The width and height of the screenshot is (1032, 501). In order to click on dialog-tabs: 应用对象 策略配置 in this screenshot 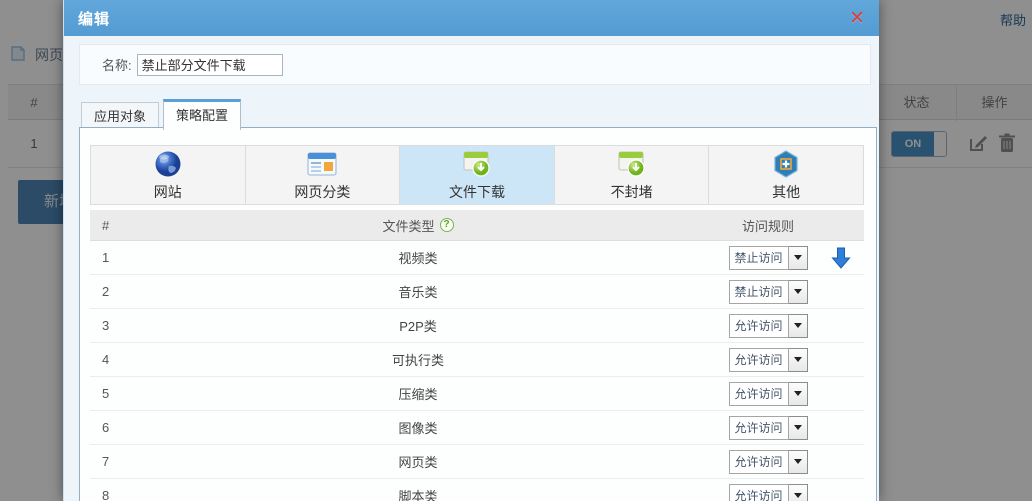, I will do `click(163, 114)`.